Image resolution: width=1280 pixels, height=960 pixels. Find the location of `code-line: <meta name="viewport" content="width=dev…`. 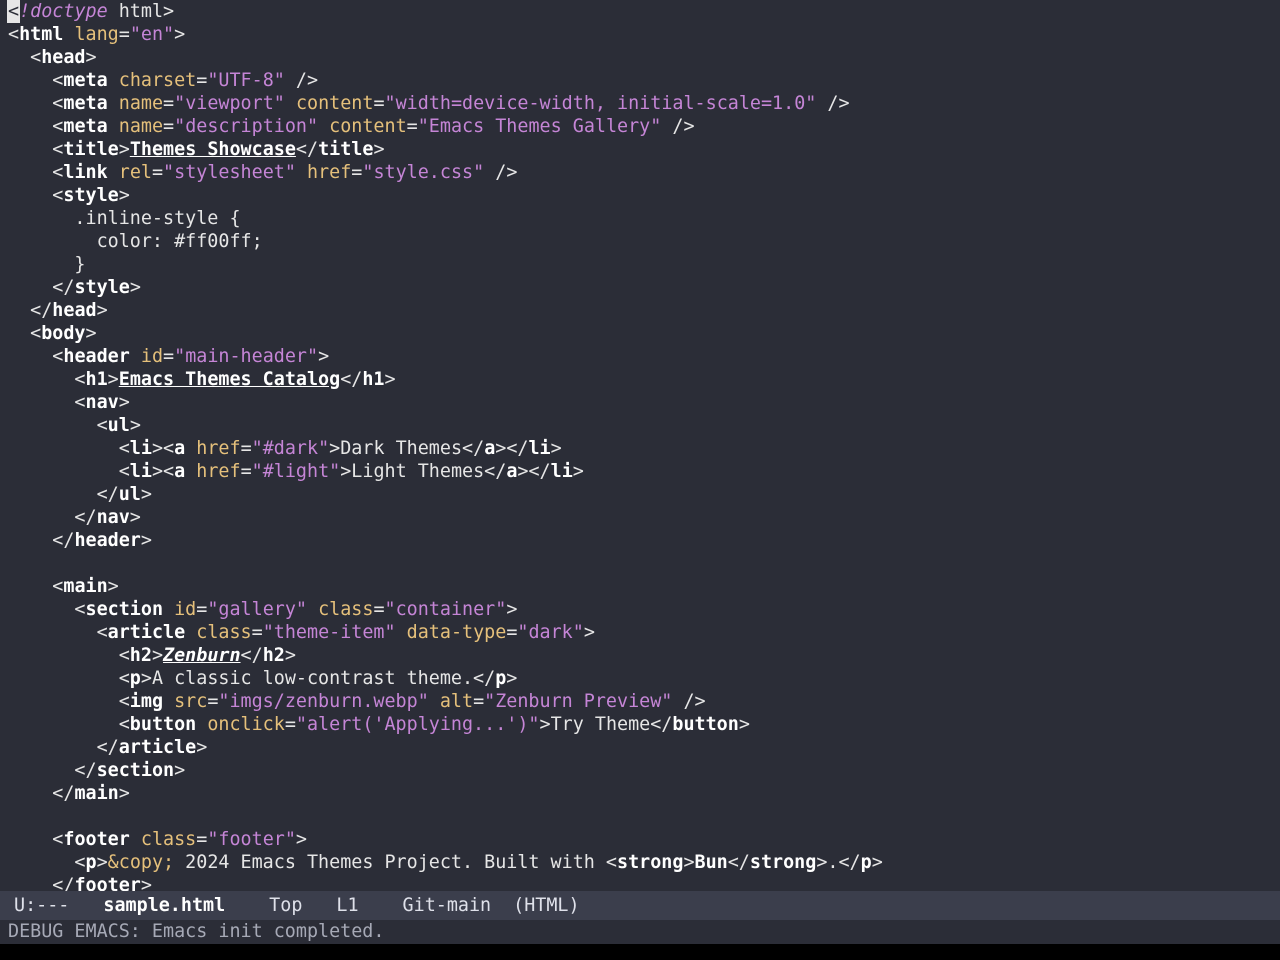

code-line: <meta name="viewport" content="width=dev… is located at coordinates (640, 103).